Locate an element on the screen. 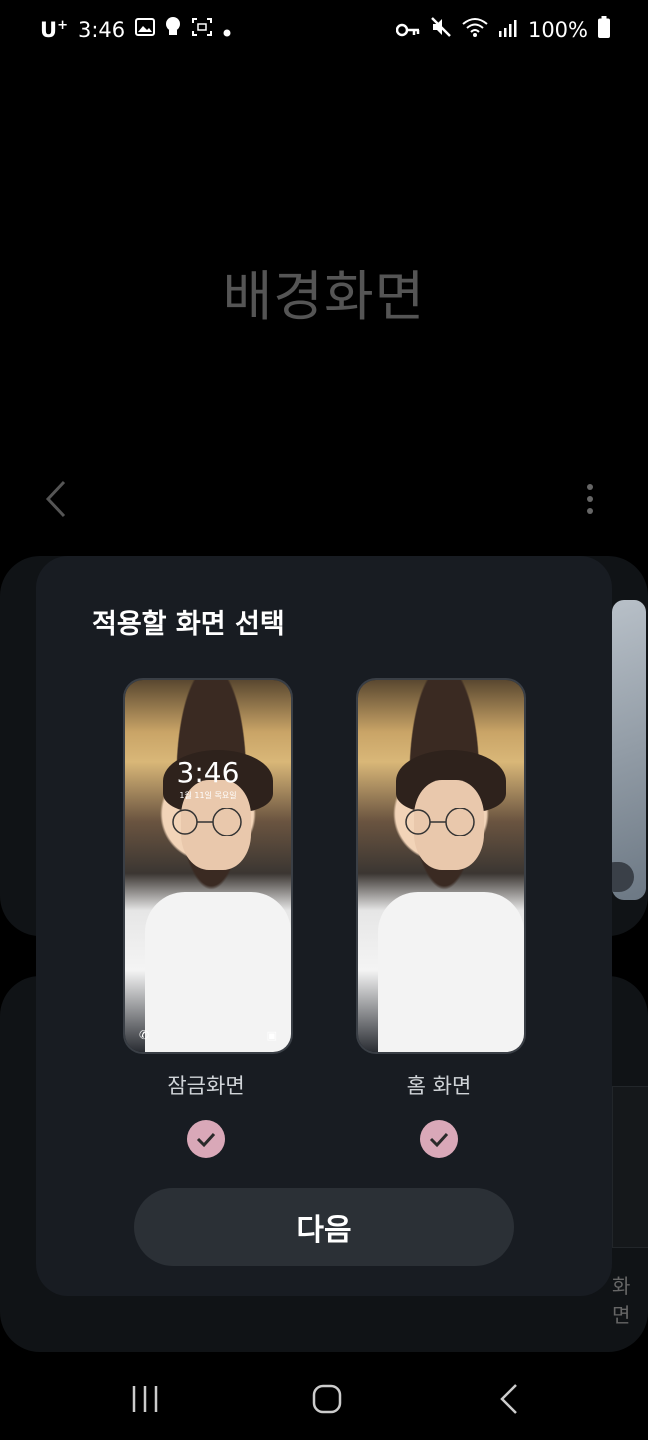  nav-back-icon is located at coordinates (509, 1399).